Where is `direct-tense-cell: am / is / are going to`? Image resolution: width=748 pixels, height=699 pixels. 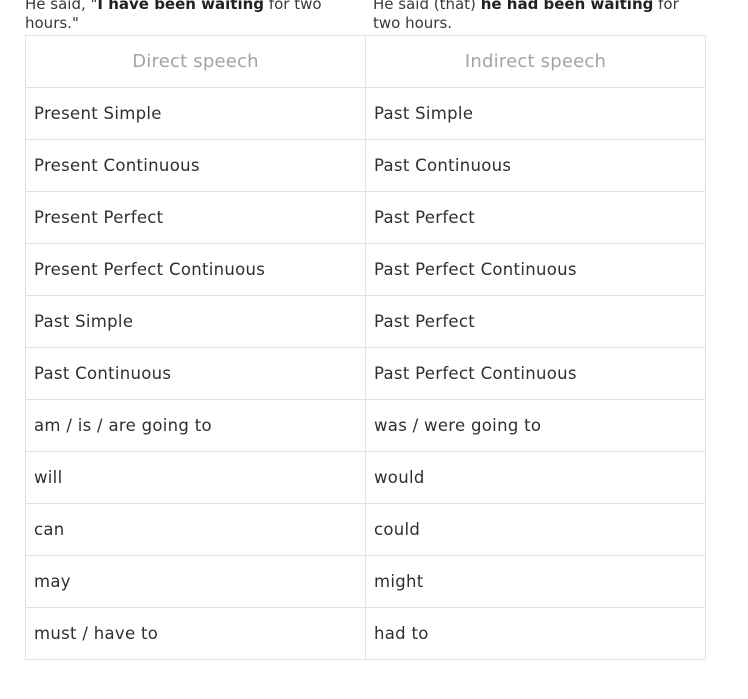
direct-tense-cell: am / is / are going to is located at coordinates (195, 425).